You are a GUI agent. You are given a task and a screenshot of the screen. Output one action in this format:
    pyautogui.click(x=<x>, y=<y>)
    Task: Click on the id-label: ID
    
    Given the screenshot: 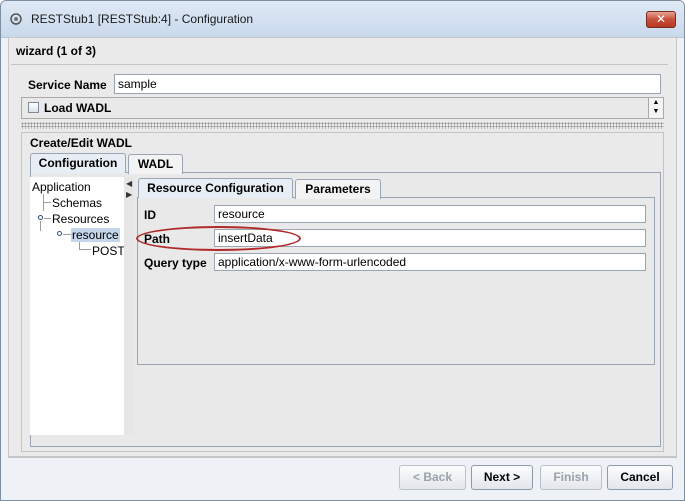 What is the action you would take?
    pyautogui.click(x=150, y=215)
    